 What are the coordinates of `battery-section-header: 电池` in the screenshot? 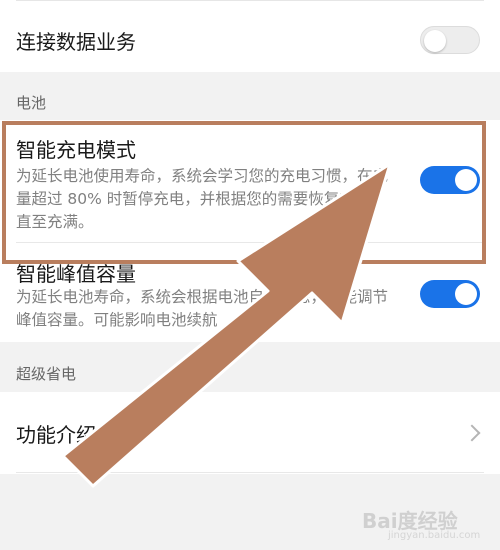 It's located at (31, 103).